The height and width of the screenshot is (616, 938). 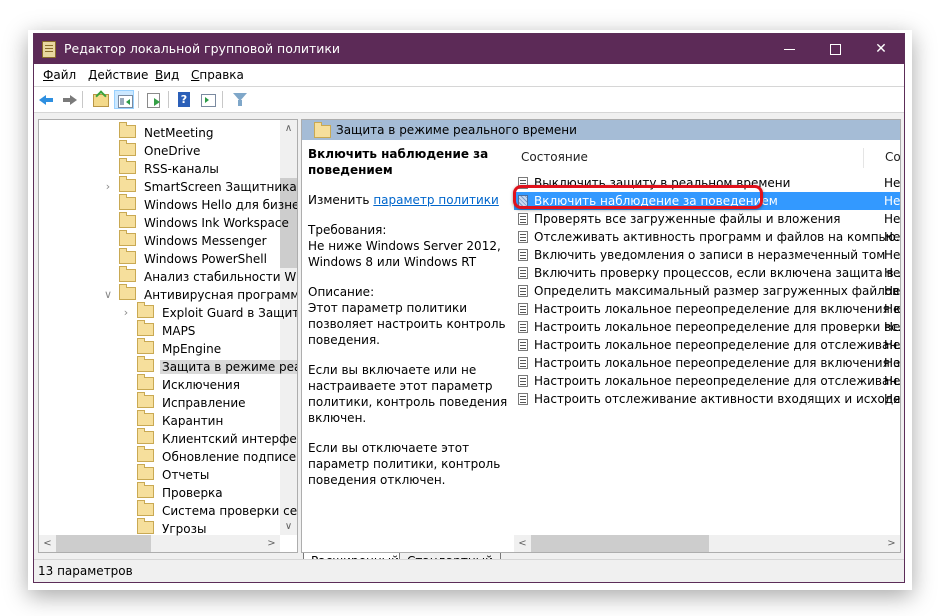 I want to click on tree-item: Система проверки сети, so click(x=217, y=510).